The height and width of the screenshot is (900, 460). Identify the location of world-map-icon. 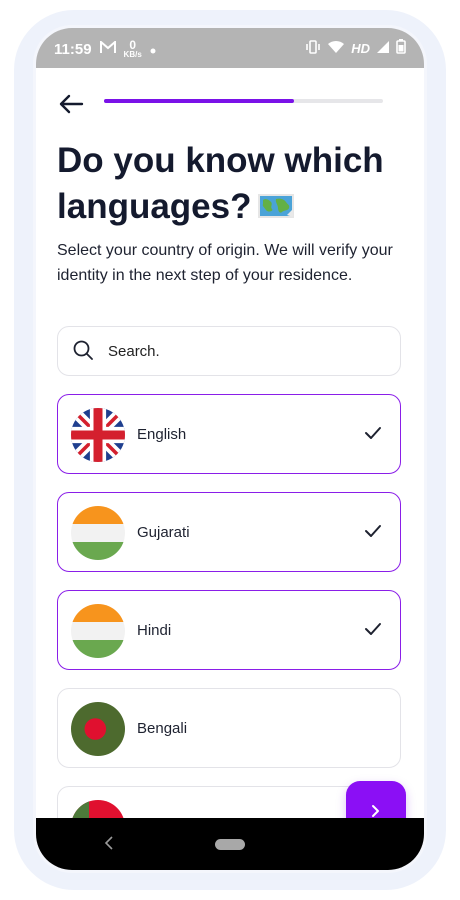
(276, 209).